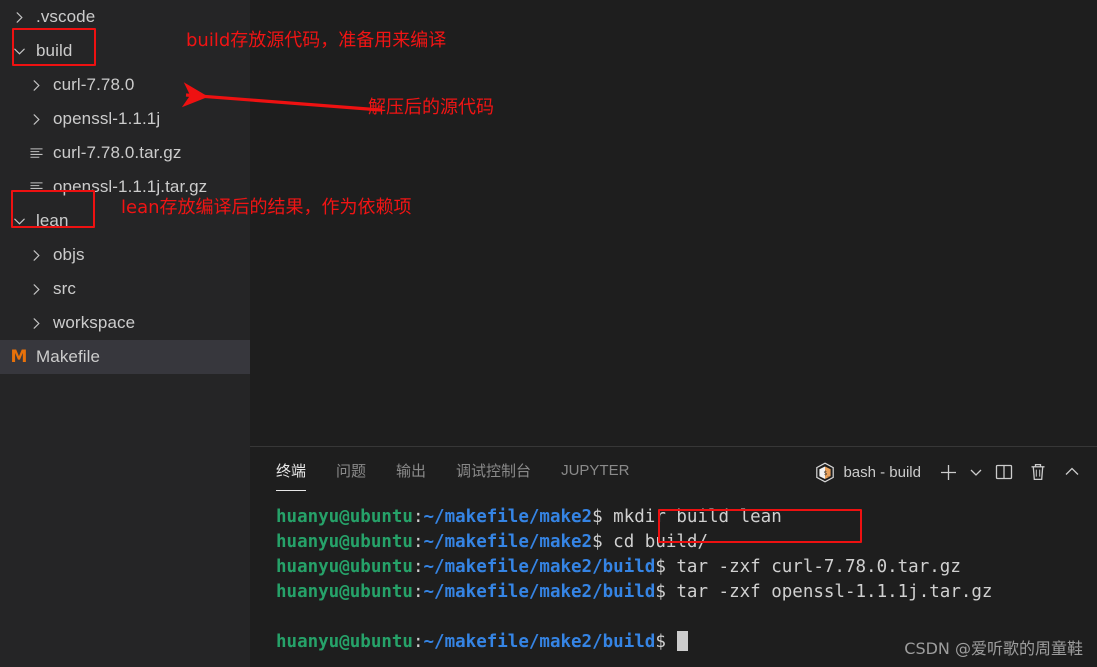 The height and width of the screenshot is (667, 1097). I want to click on tree-item-openssl-1-1-1j: openssl-1.1.1j, so click(125, 119).